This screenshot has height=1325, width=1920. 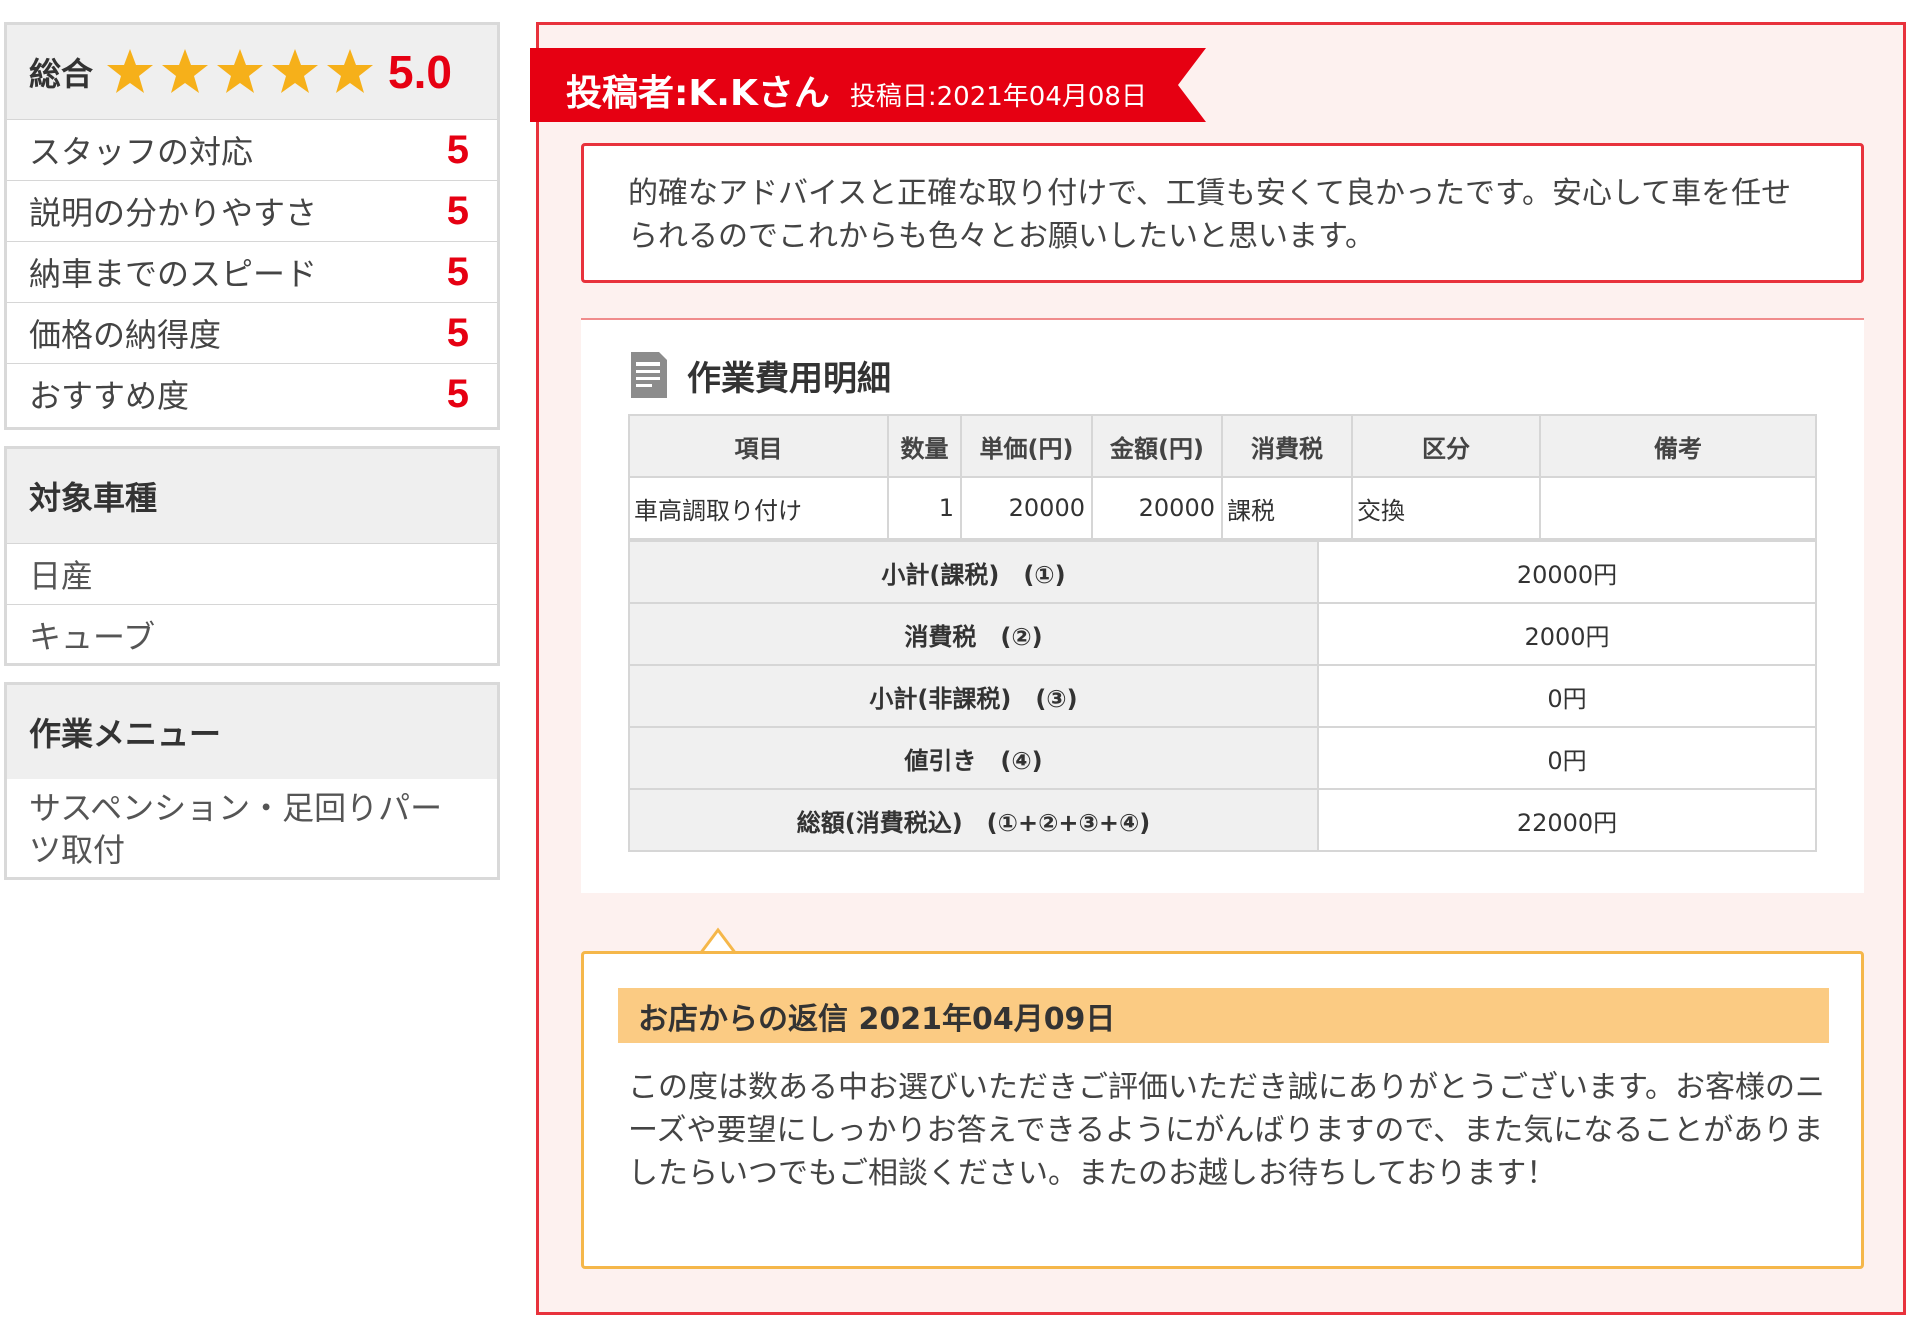 What do you see at coordinates (1446, 446) in the screenshot?
I see `col-header-category: 区分` at bounding box center [1446, 446].